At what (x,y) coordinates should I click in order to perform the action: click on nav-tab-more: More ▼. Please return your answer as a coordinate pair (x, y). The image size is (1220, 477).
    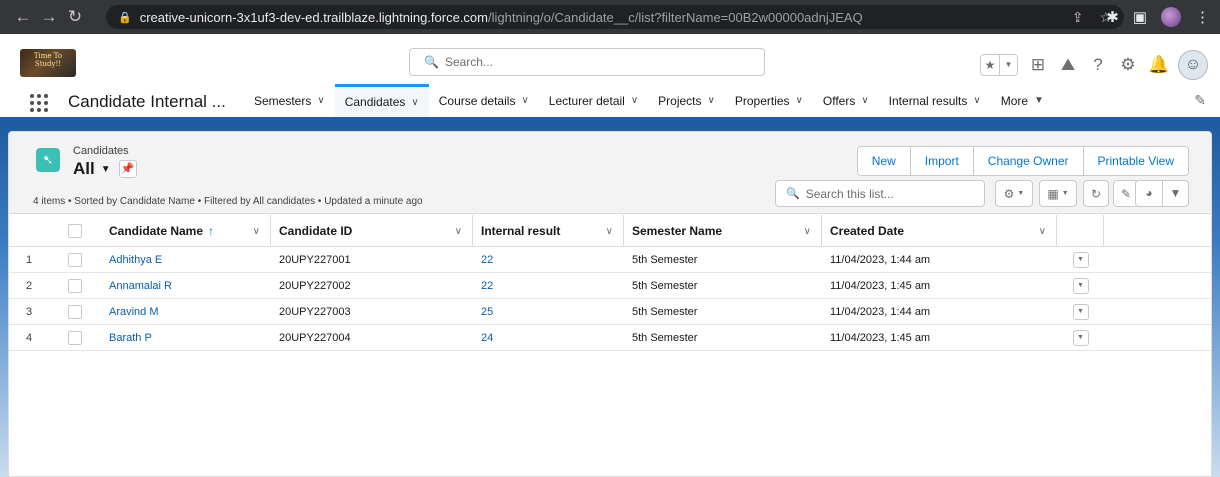
    Looking at the image, I should click on (1022, 100).